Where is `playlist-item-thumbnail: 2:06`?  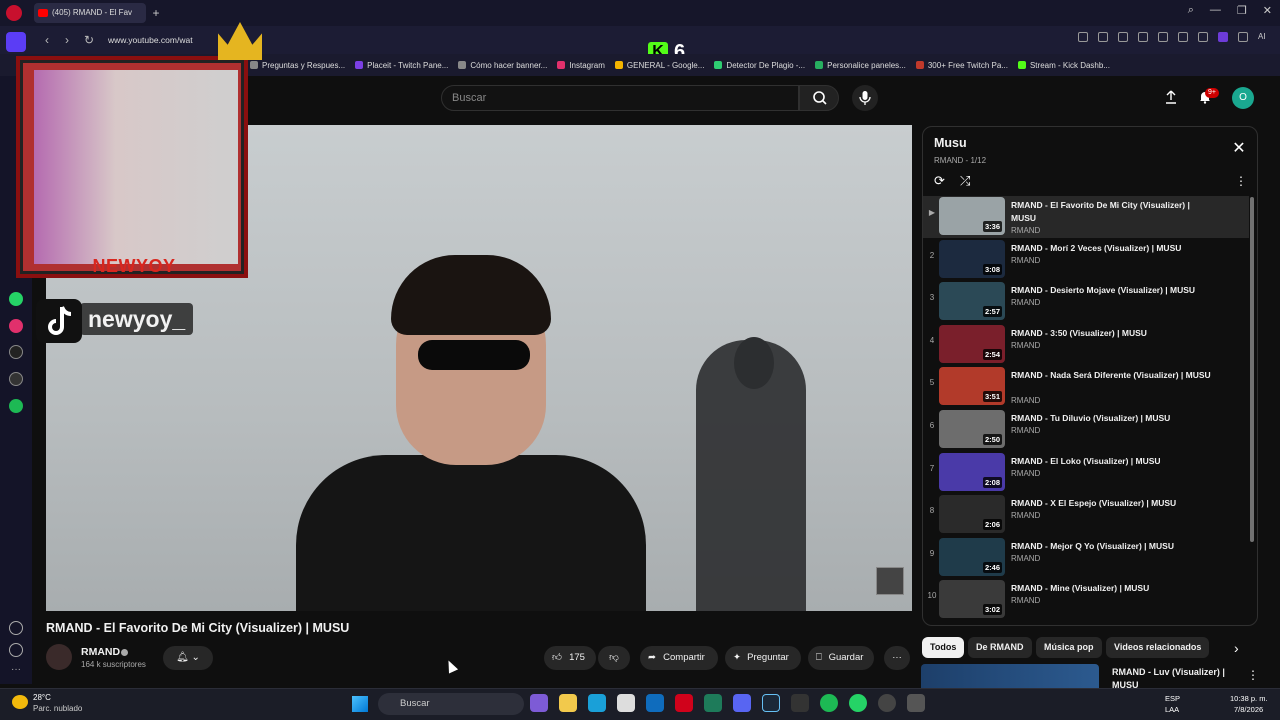
playlist-item-thumbnail: 2:06 is located at coordinates (972, 514).